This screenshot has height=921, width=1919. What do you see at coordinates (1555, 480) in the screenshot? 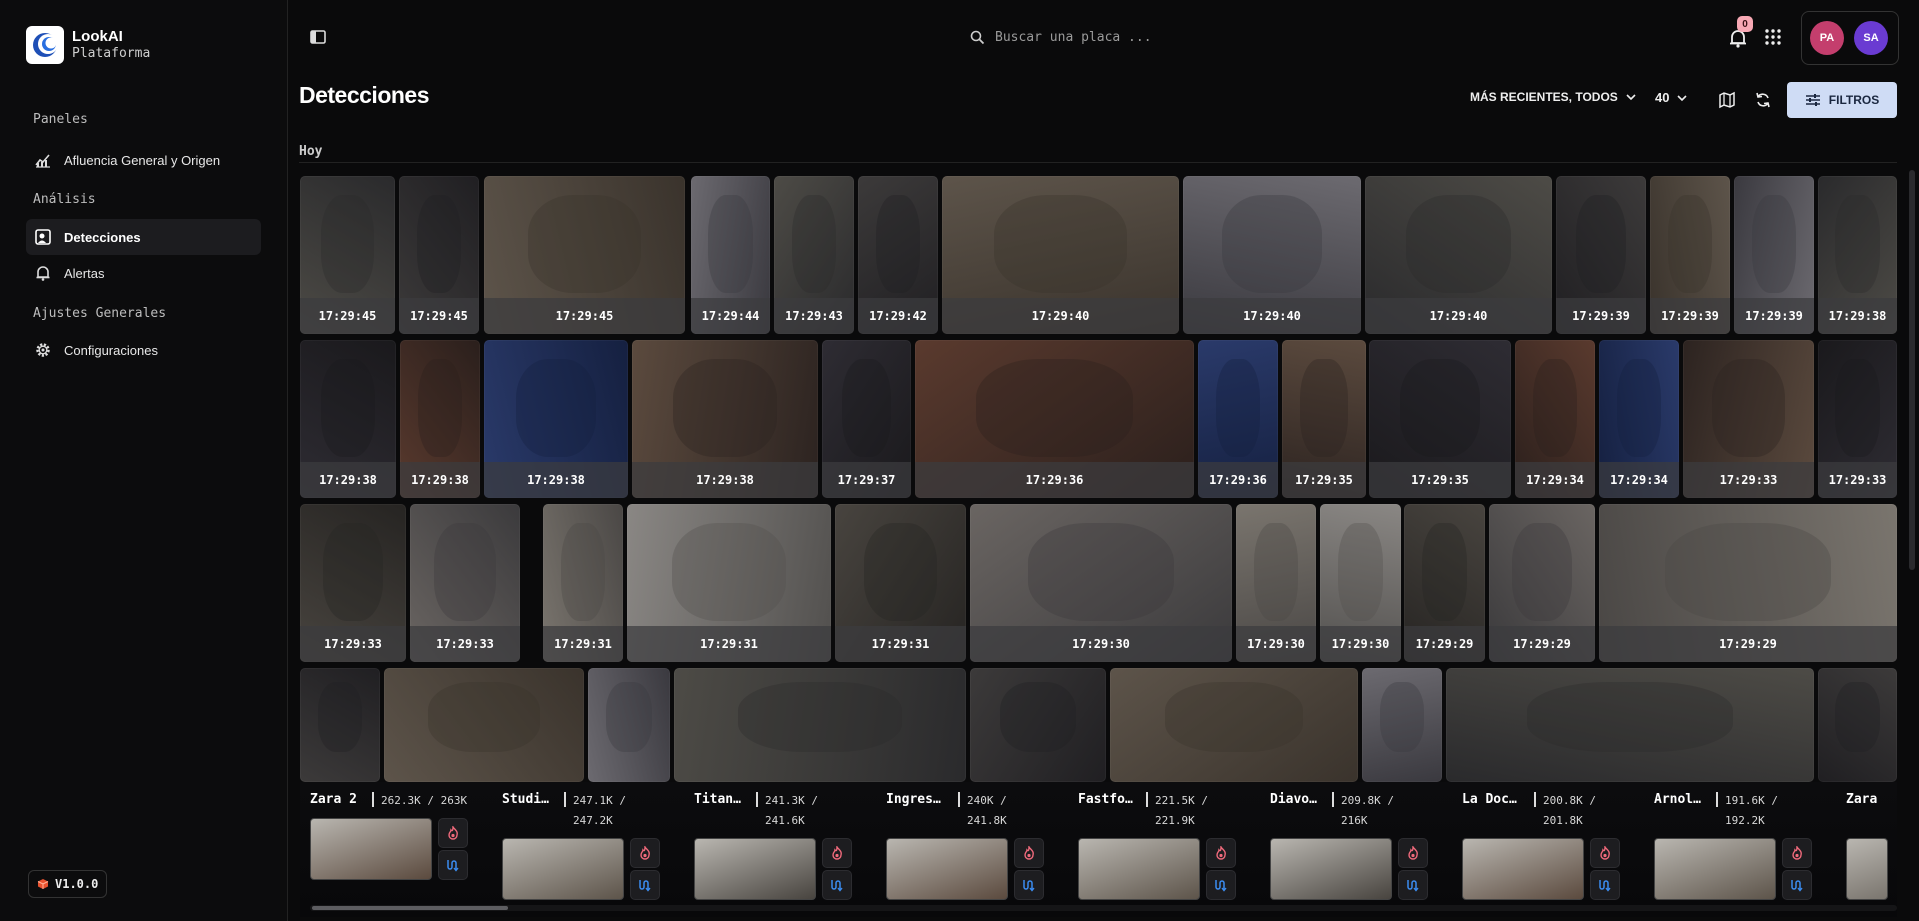
I see `detection-time: 17:29:34` at bounding box center [1555, 480].